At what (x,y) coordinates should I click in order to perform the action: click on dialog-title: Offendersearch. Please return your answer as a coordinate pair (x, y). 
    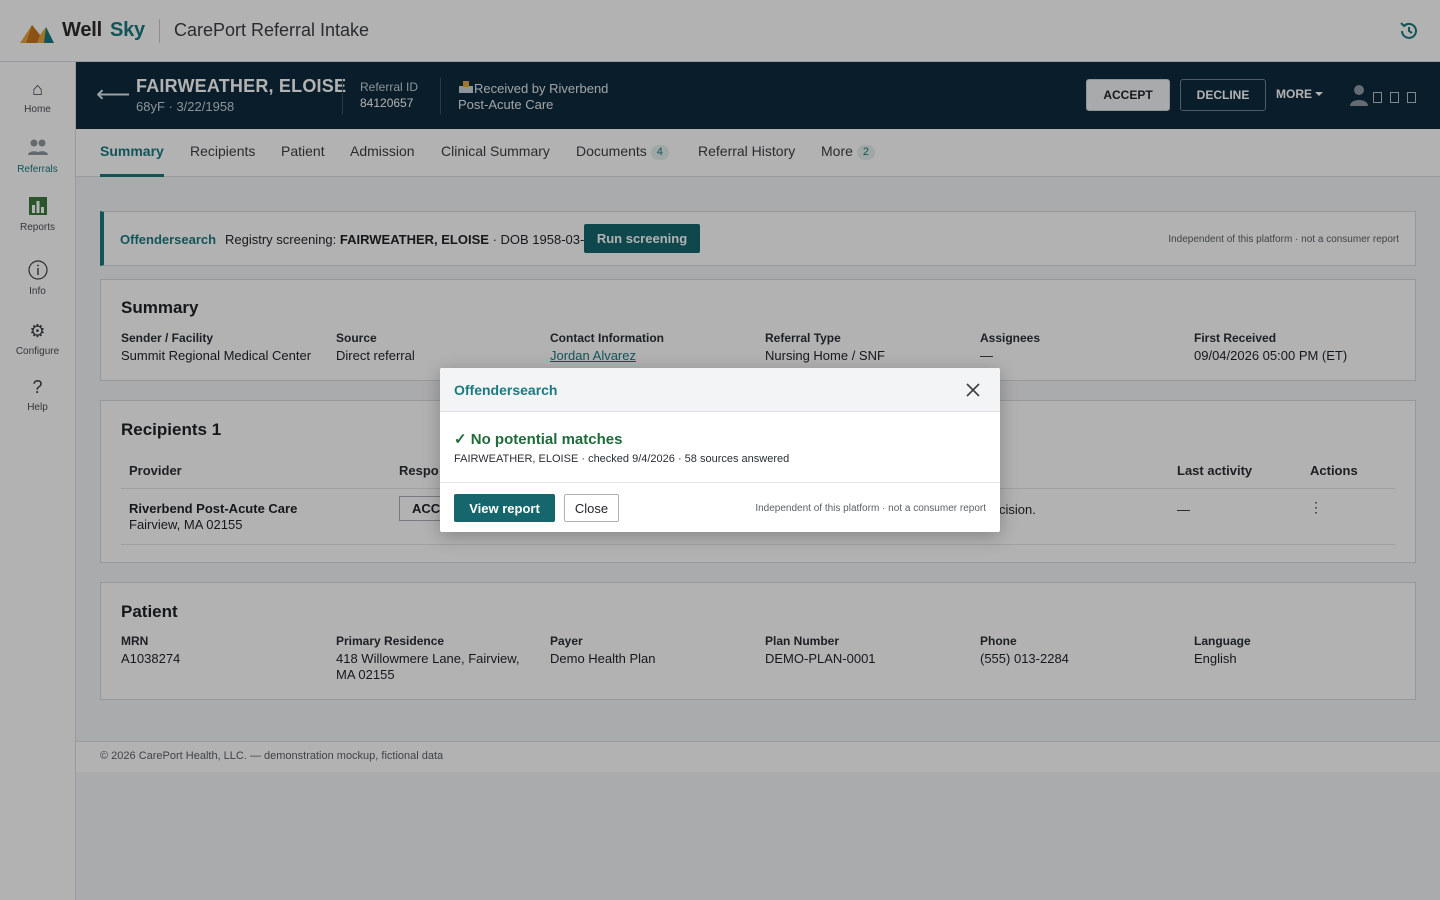
    Looking at the image, I should click on (506, 390).